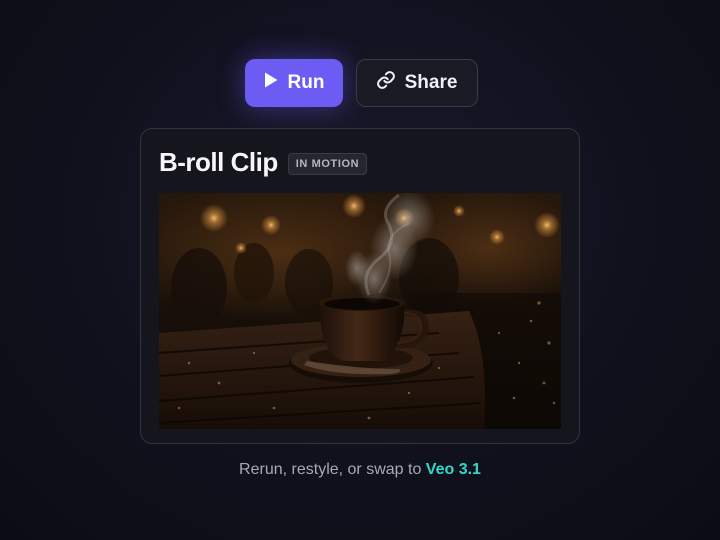 The width and height of the screenshot is (720, 540). I want to click on footer-text: Rerun, restyle, or swap to, so click(330, 469).